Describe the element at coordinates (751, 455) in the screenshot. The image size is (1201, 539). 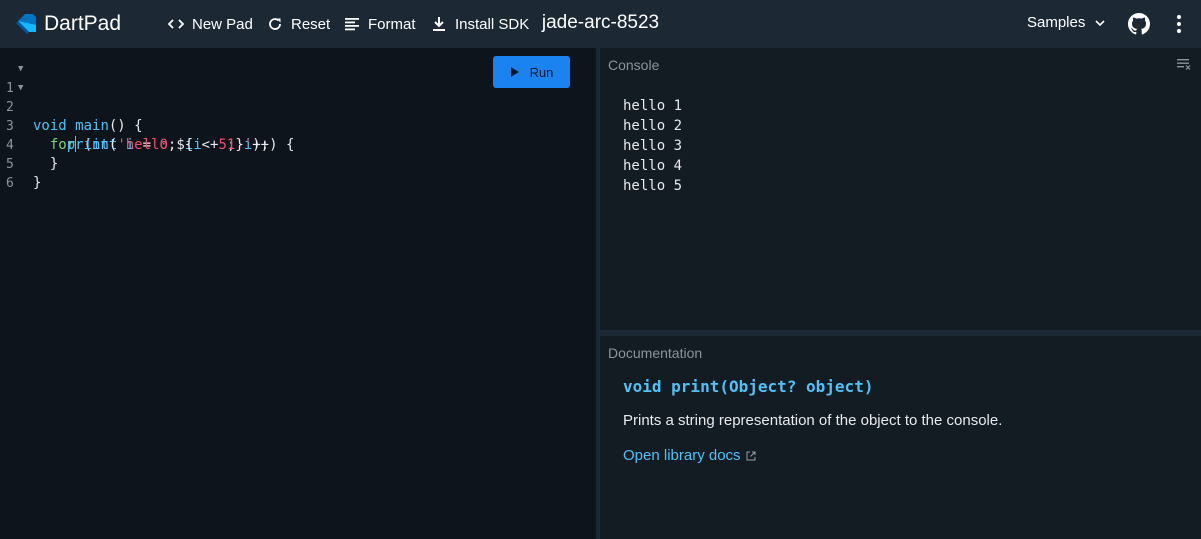
I see `external-link-icon` at that location.